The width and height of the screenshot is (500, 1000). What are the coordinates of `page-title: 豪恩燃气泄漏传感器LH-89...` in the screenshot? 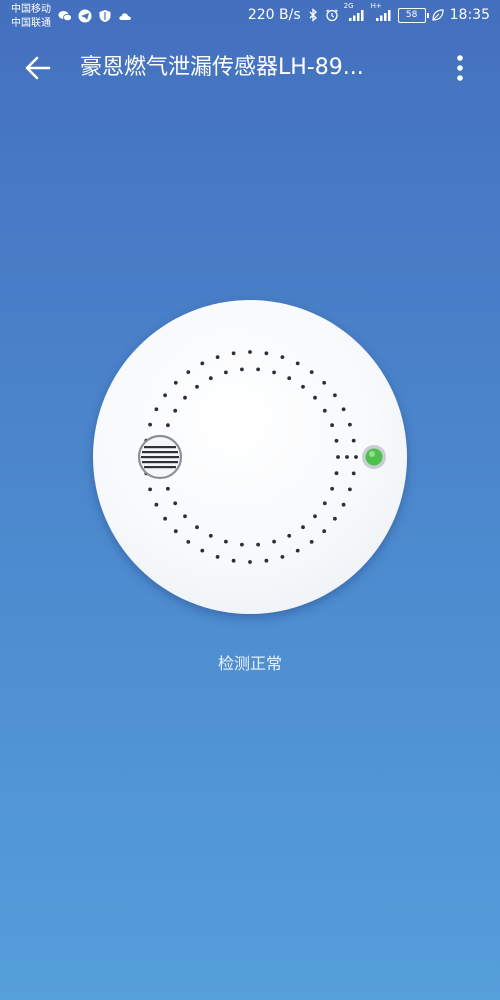 It's located at (222, 67).